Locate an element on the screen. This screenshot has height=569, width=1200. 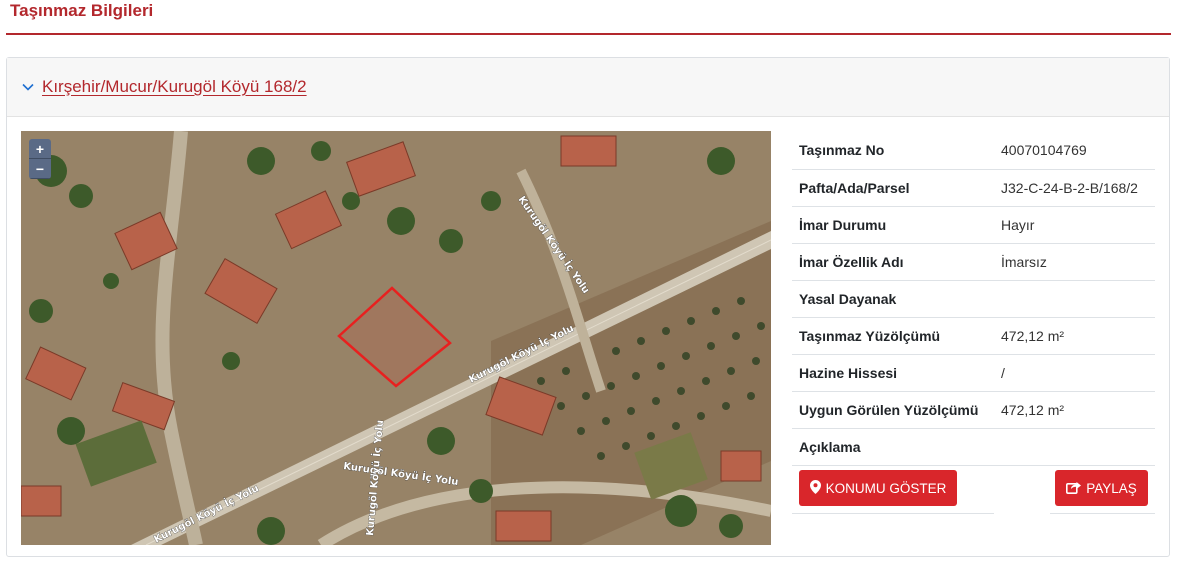
table-row: İmar Özellik Adı İmarsız is located at coordinates (973, 262).